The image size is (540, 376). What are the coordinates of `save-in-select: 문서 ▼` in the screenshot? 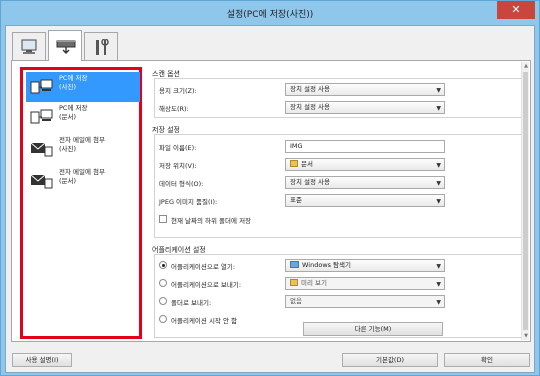 It's located at (365, 164).